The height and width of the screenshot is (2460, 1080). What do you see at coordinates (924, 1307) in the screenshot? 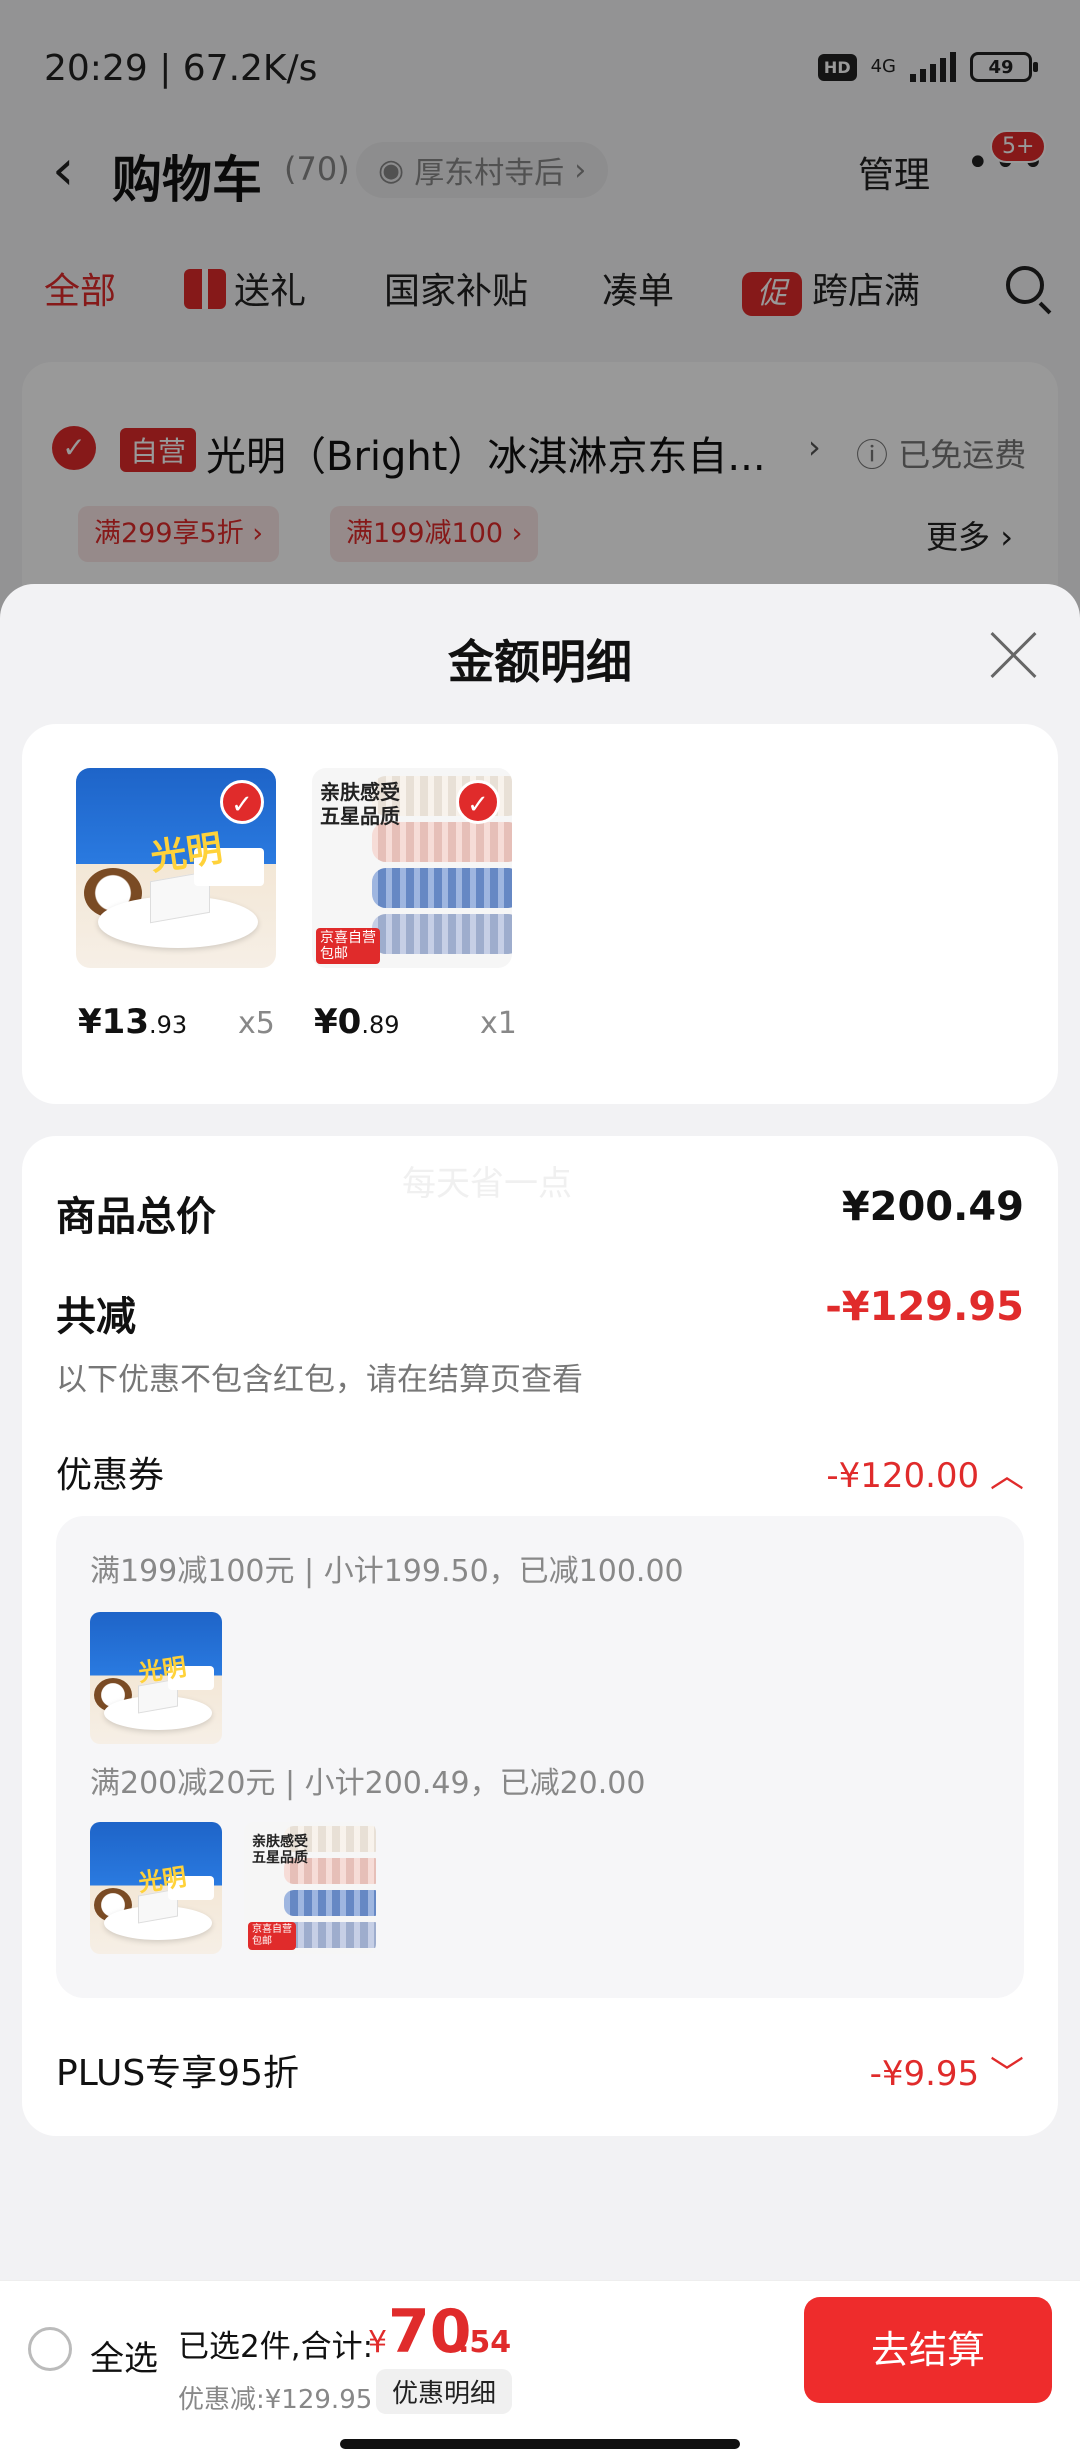
I see `reduce-value: -¥129.95` at bounding box center [924, 1307].